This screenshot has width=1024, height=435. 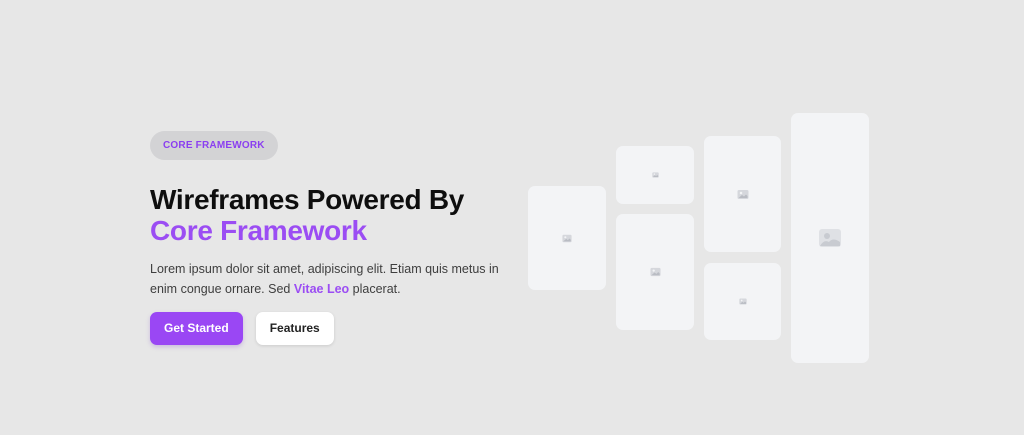 I want to click on page-title: Wireframes Powered By Core Framework, so click(x=330, y=215).